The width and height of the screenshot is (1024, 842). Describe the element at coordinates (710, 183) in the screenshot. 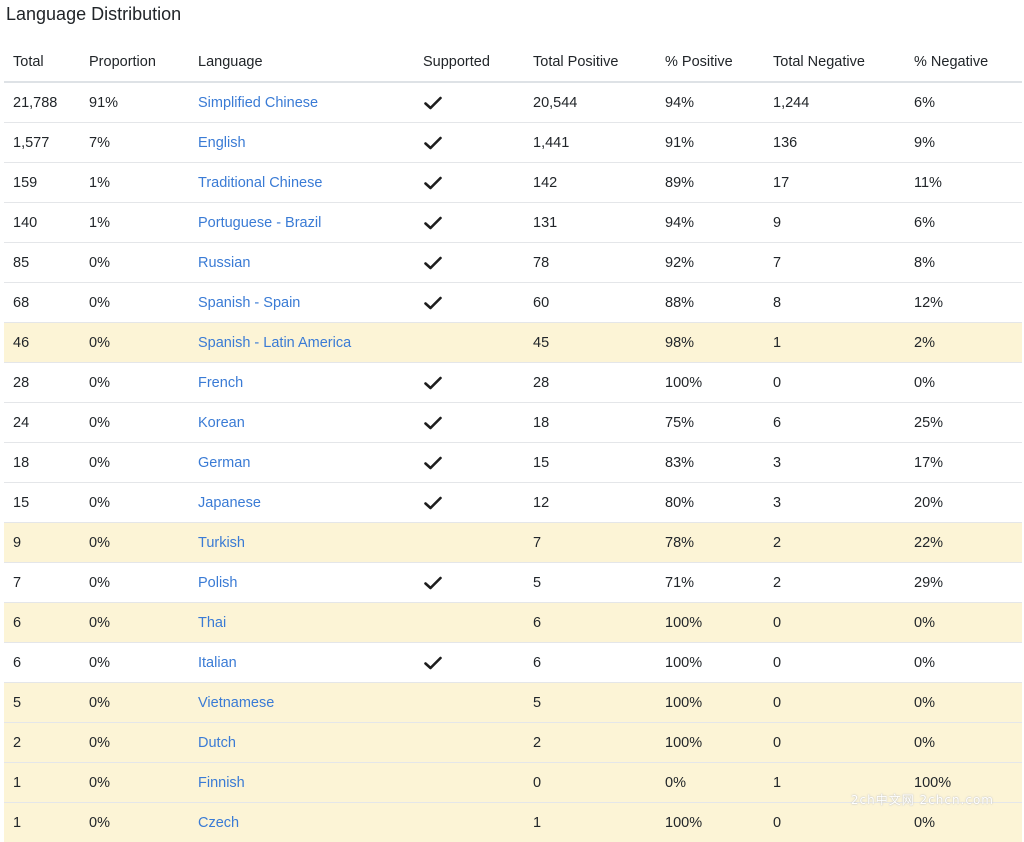

I see `cell-pct-positive: 89%` at that location.